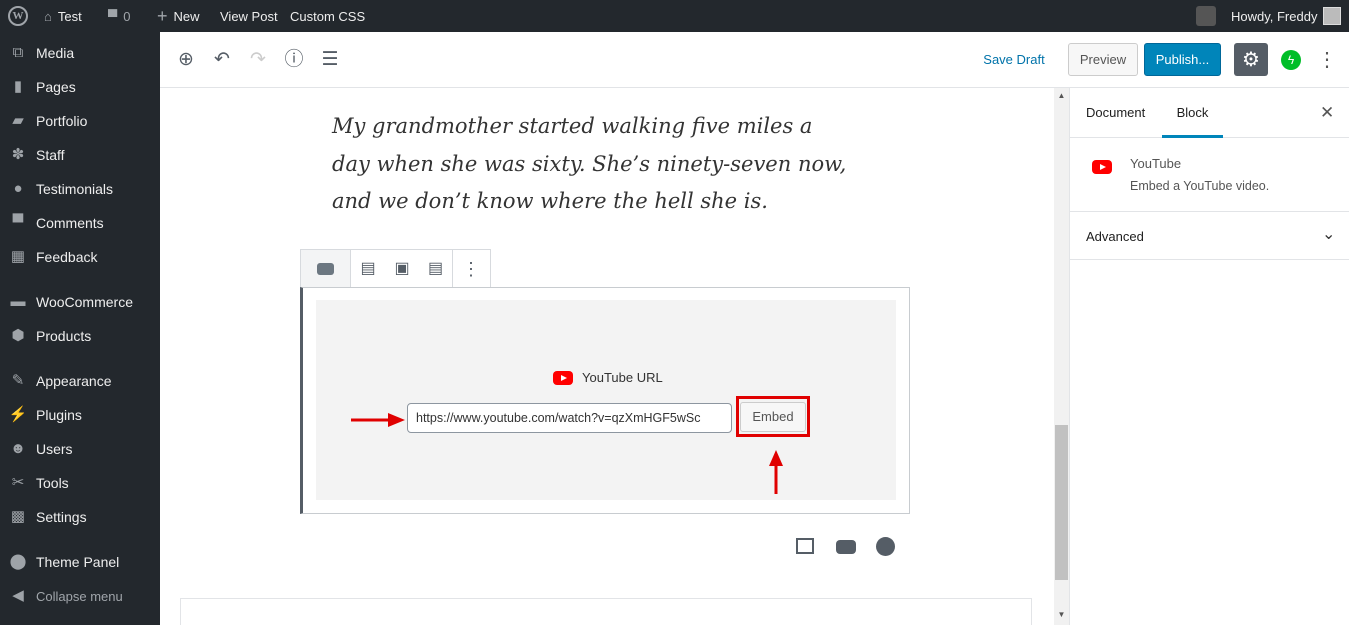 The image size is (1349, 625). What do you see at coordinates (606, 611) in the screenshot?
I see `next-block` at bounding box center [606, 611].